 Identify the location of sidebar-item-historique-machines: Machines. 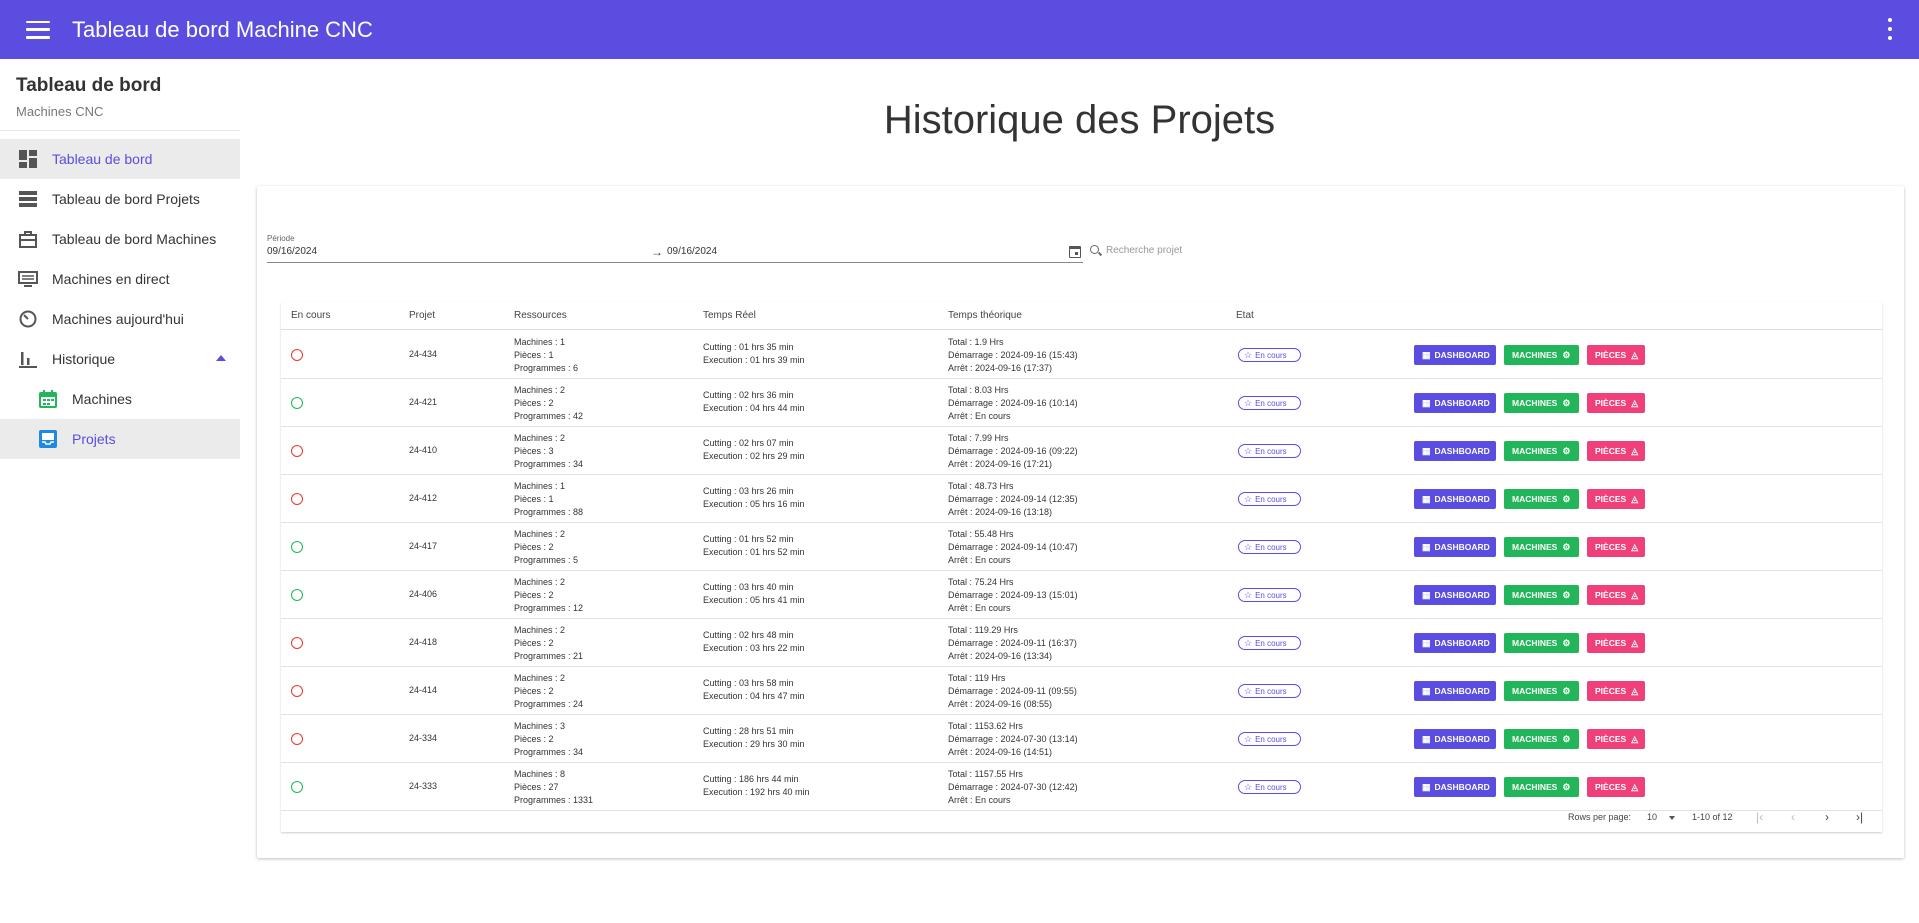
(120, 399).